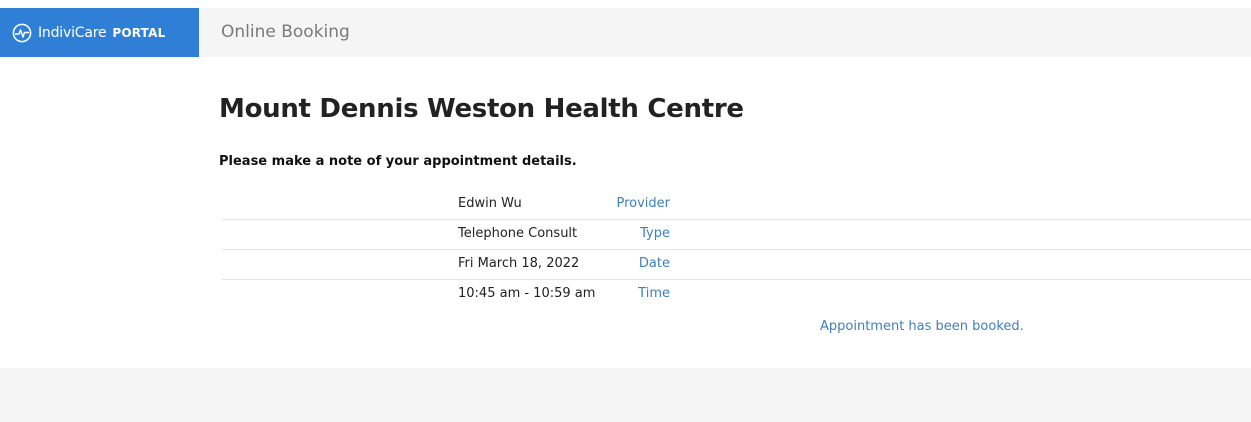 The width and height of the screenshot is (1251, 422). Describe the element at coordinates (519, 263) in the screenshot. I see `date-value: Fri March 18, 2022` at that location.